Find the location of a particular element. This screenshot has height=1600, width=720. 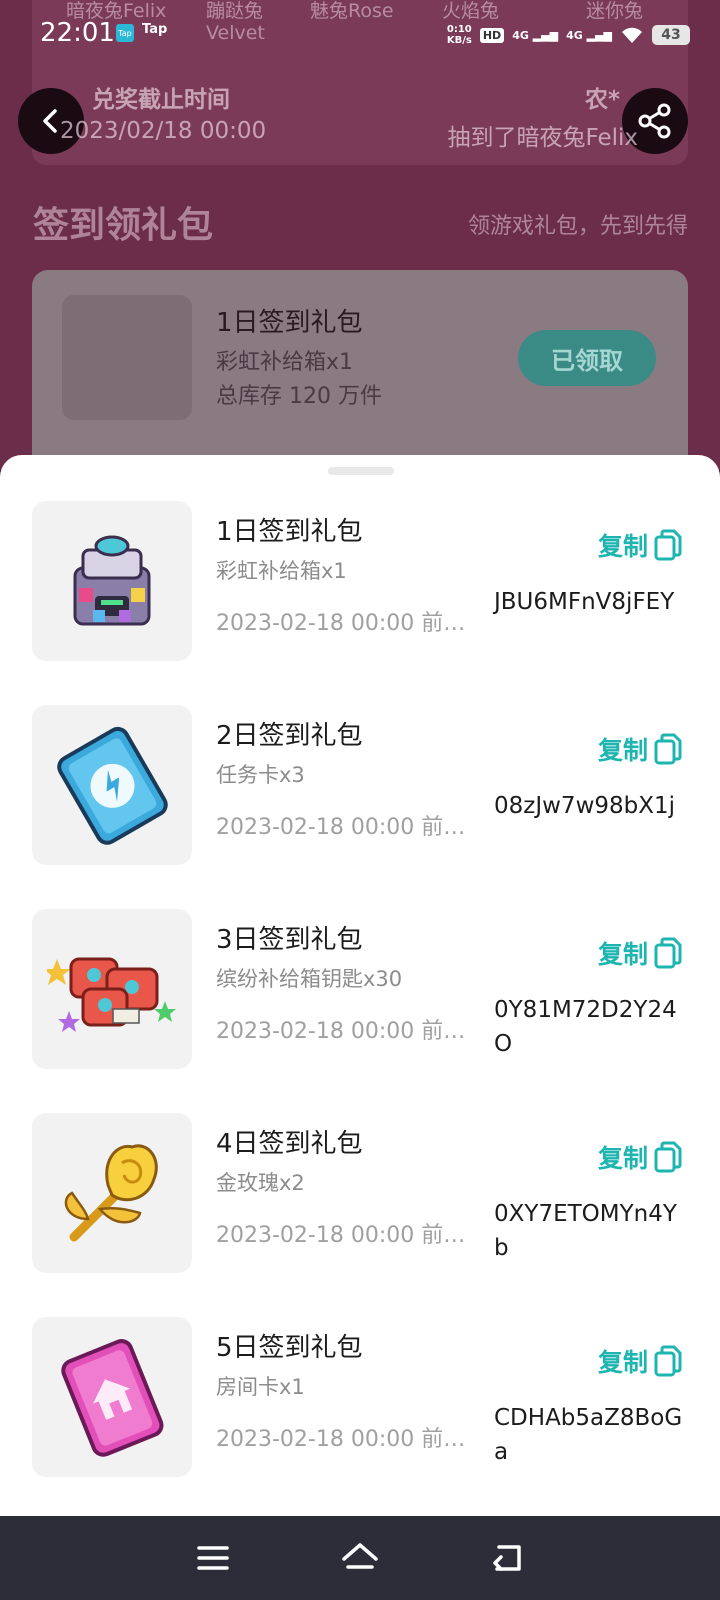

deadline-date: 2023/02/18 00:00 is located at coordinates (163, 131).